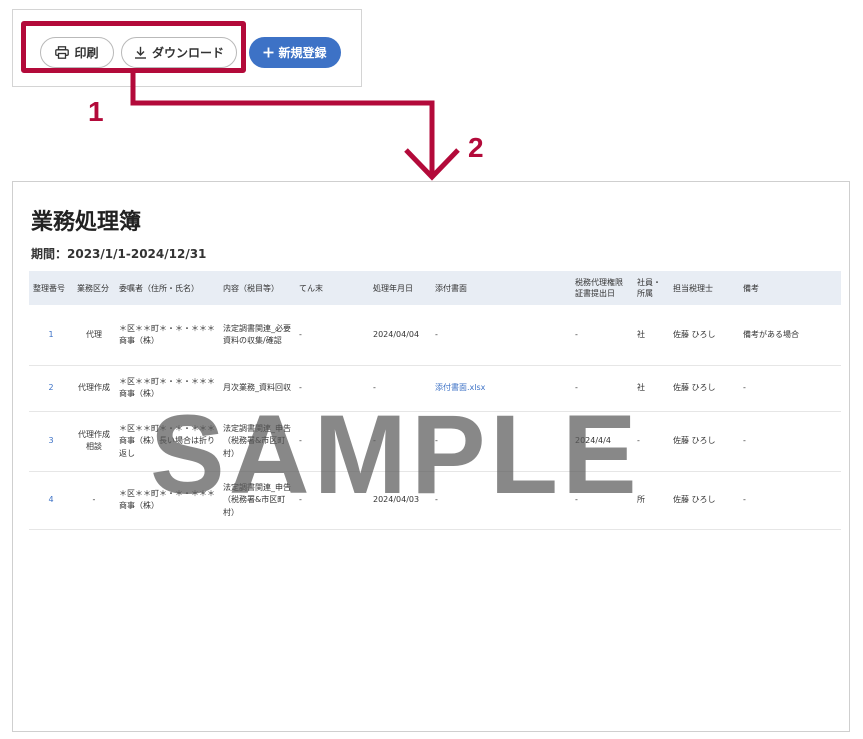  I want to click on column-header: 添付書面, so click(501, 288).